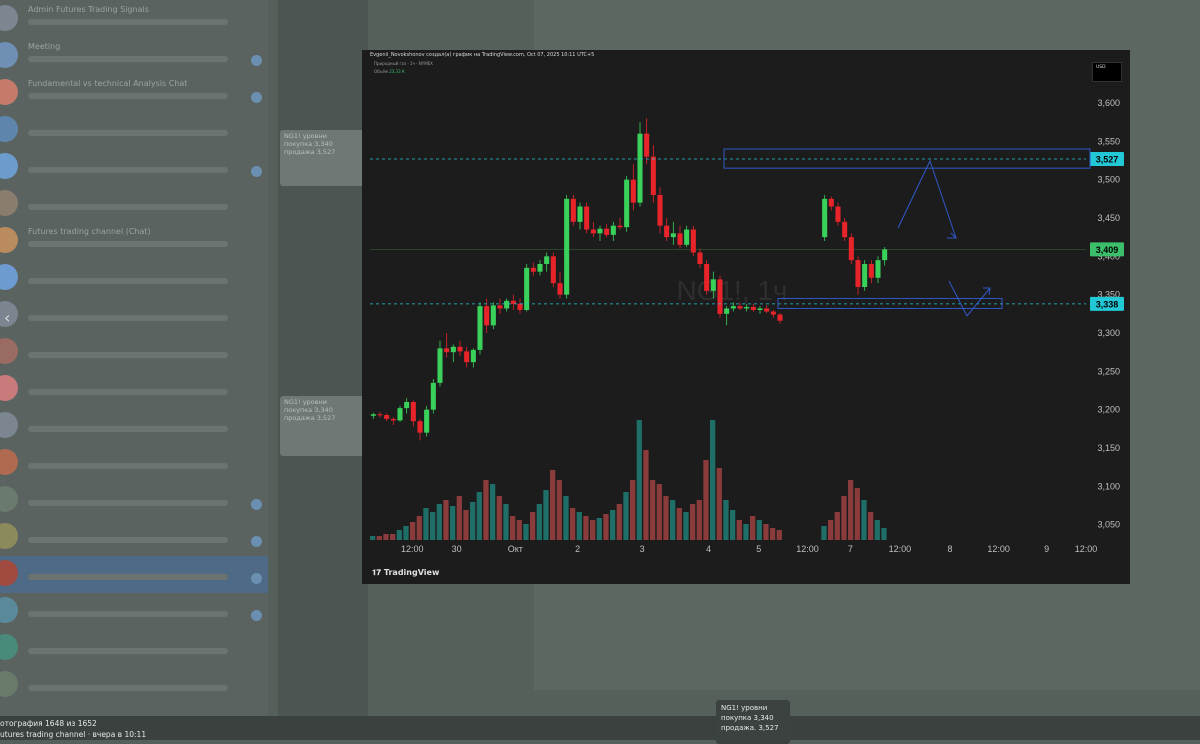 The width and height of the screenshot is (1200, 744). I want to click on x-tick-label: 30, so click(457, 549).